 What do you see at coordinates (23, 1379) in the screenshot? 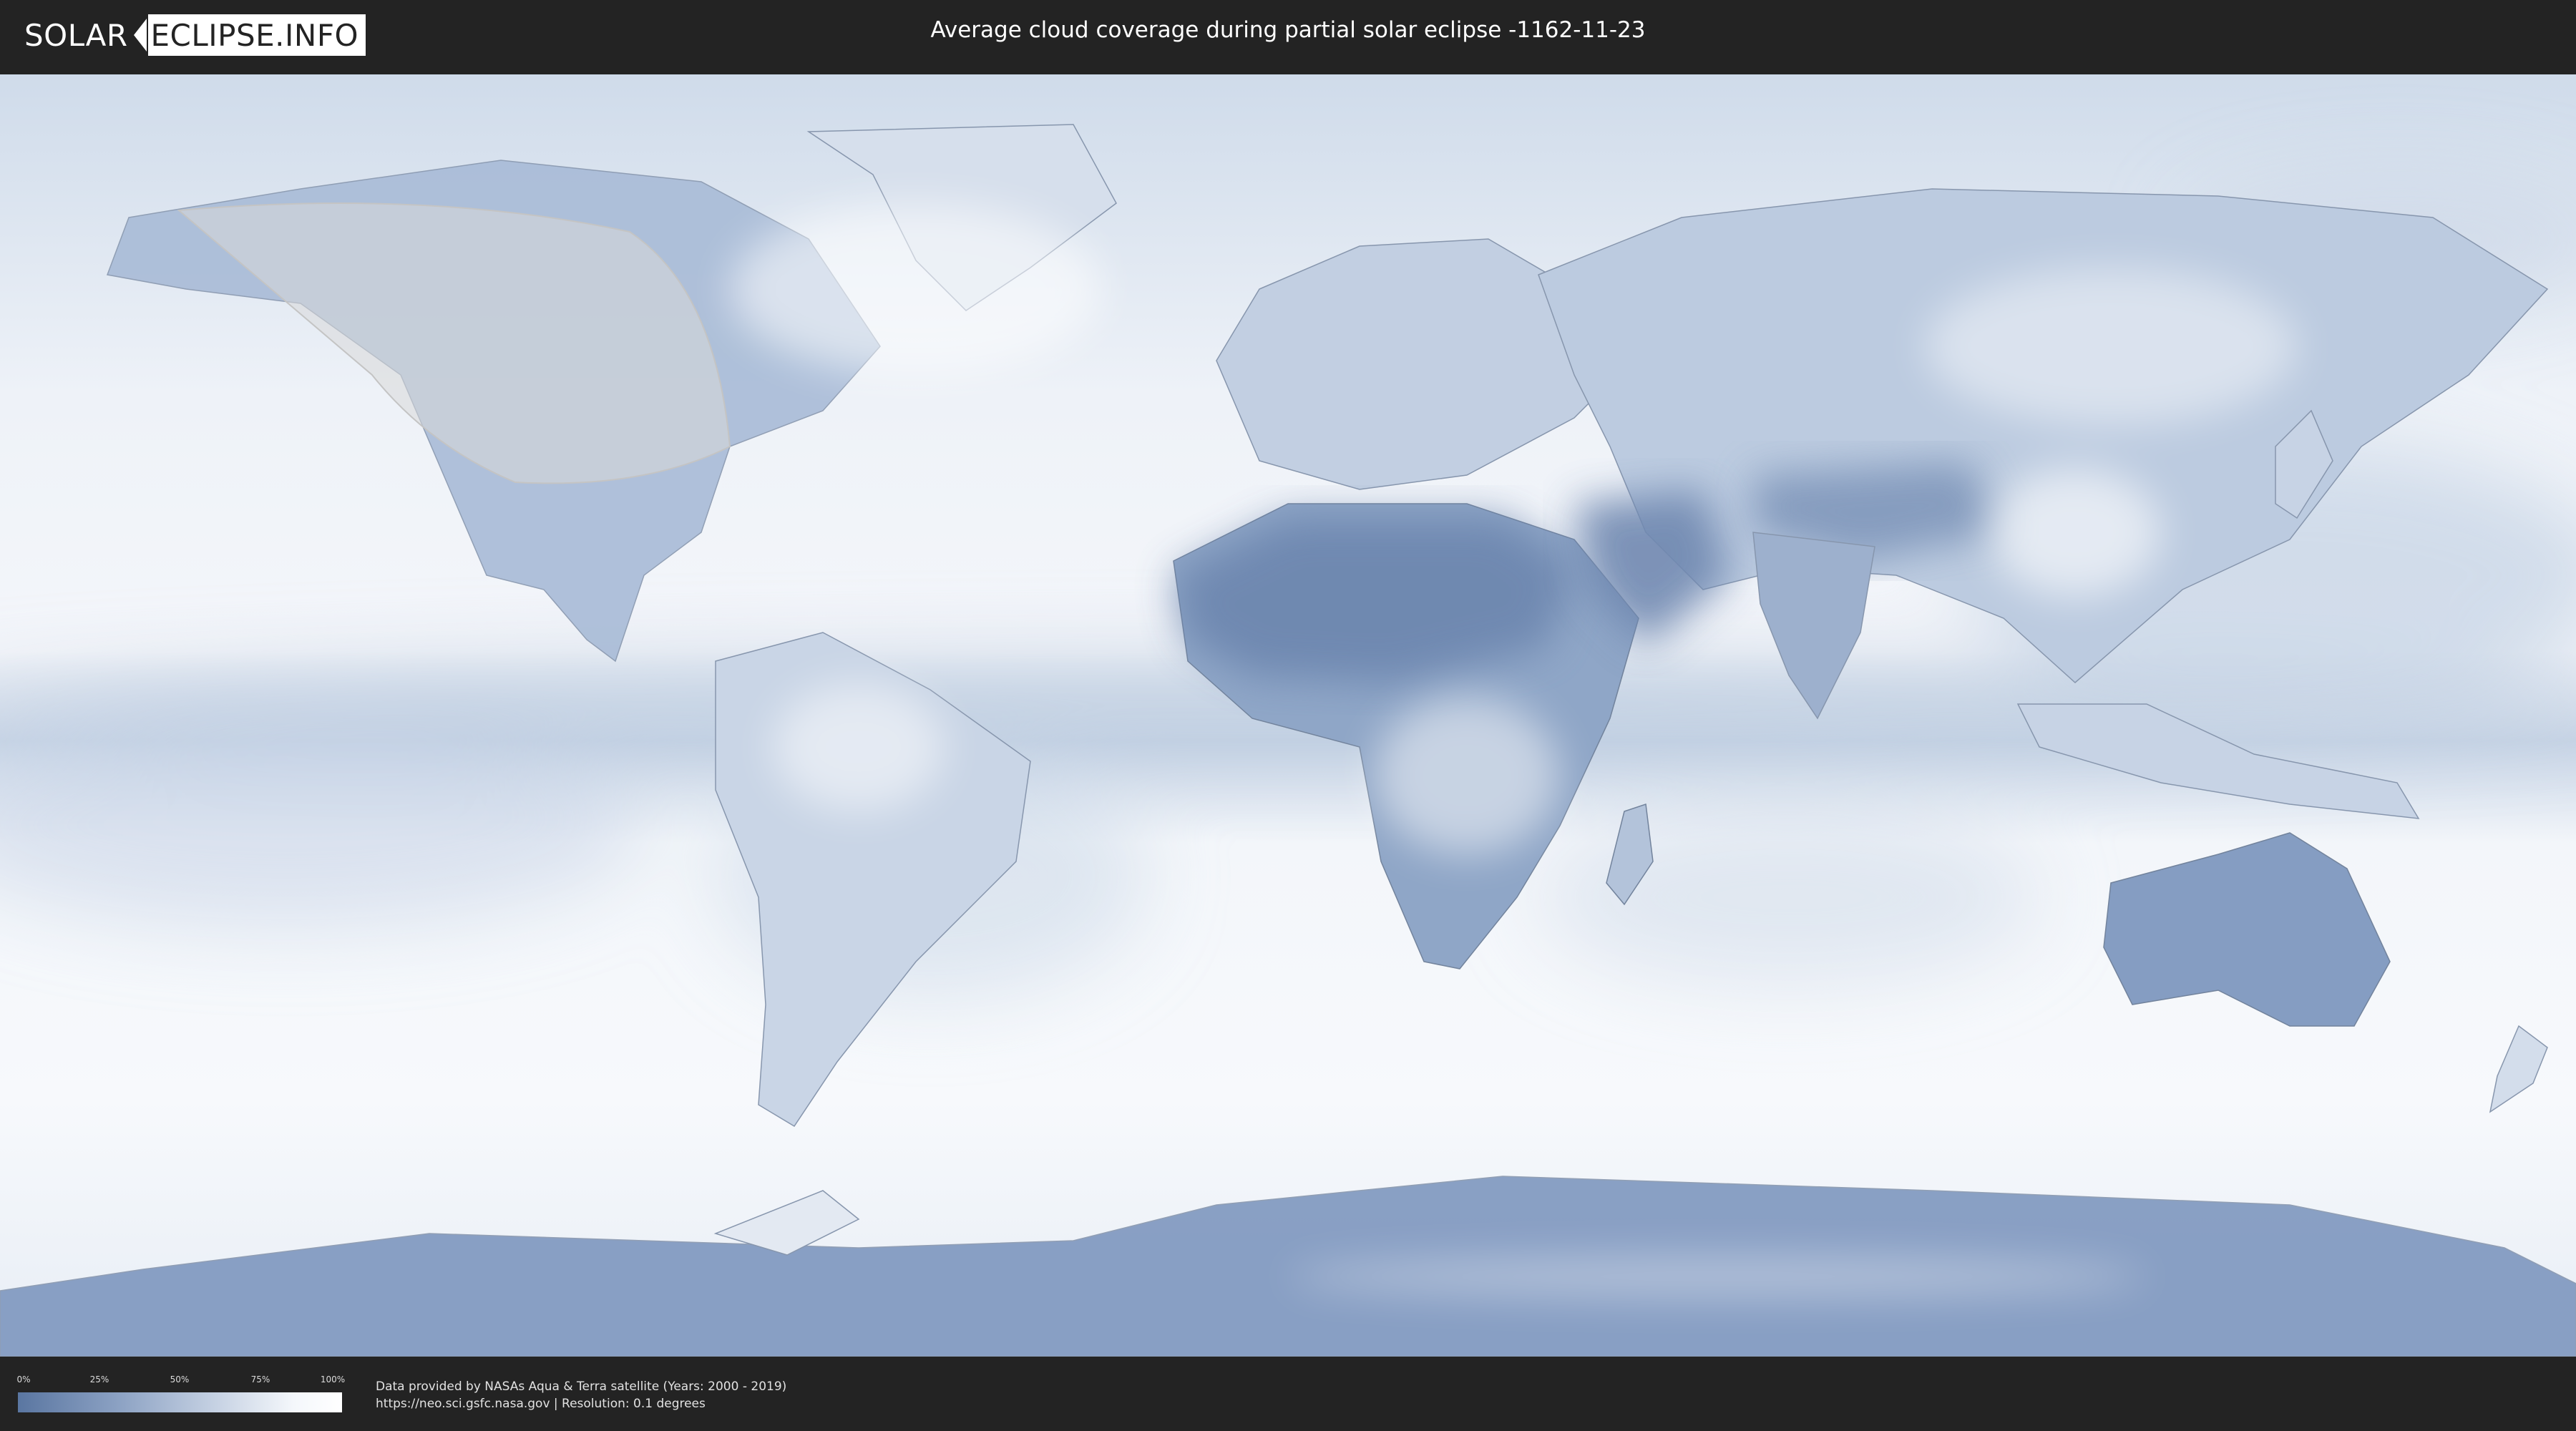
I see `legend-tick-0: 0%` at bounding box center [23, 1379].